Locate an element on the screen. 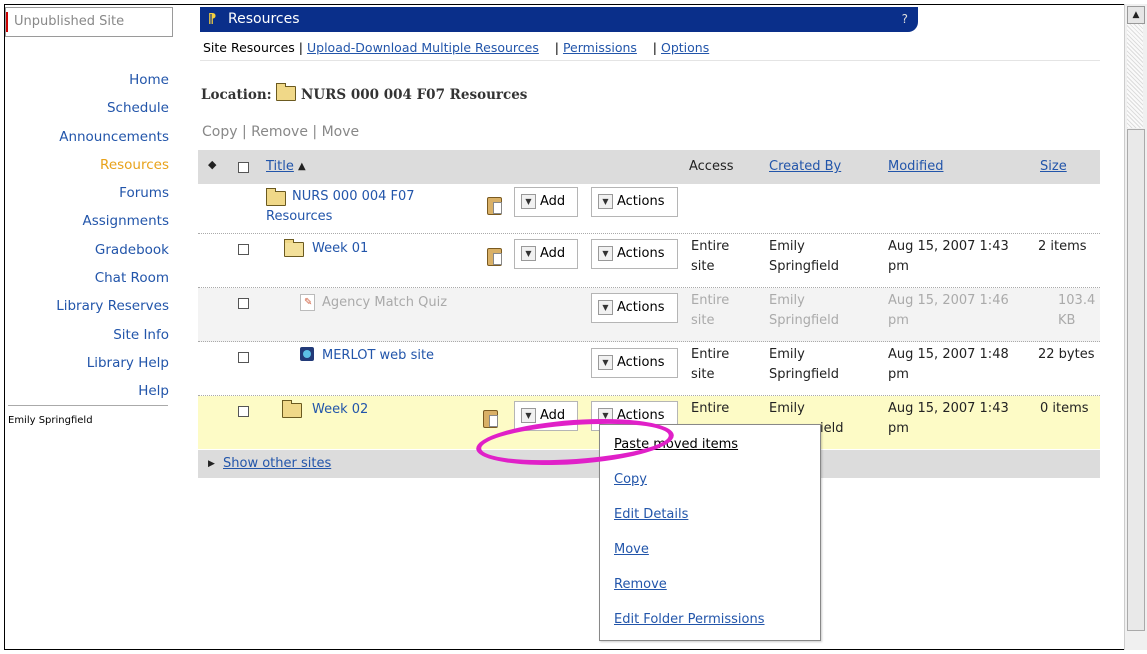  row-title: Week 02 is located at coordinates (340, 410).